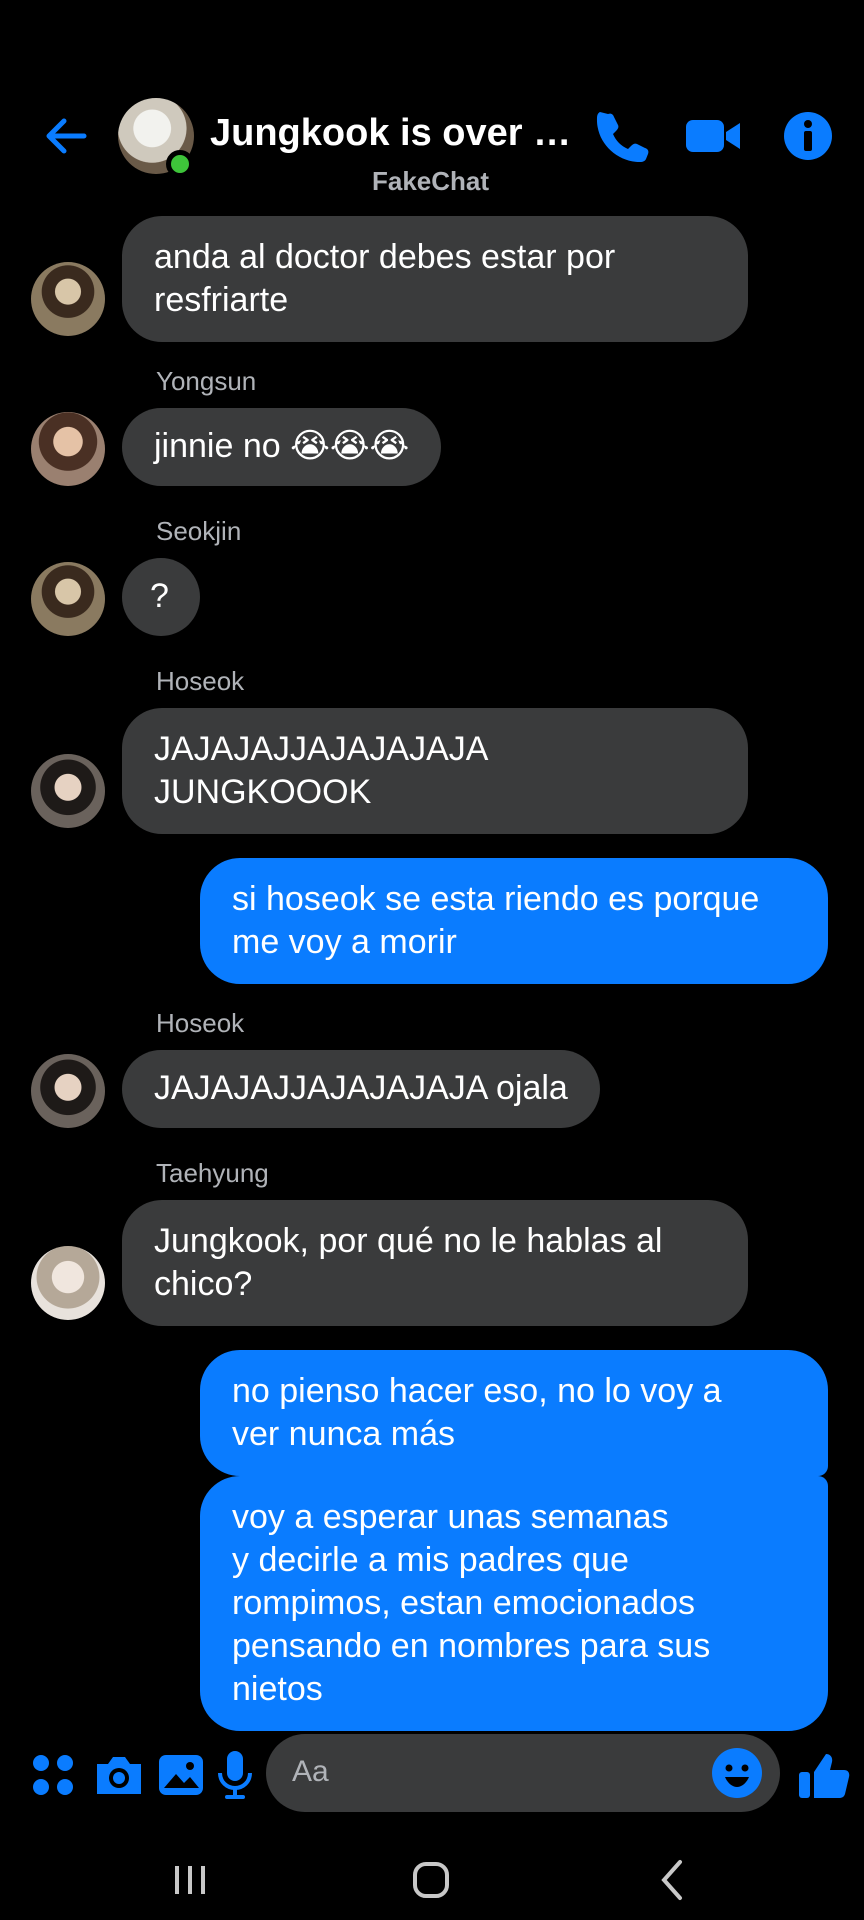 Image resolution: width=864 pixels, height=1920 pixels. What do you see at coordinates (235, 1775) in the screenshot?
I see `microphone-icon` at bounding box center [235, 1775].